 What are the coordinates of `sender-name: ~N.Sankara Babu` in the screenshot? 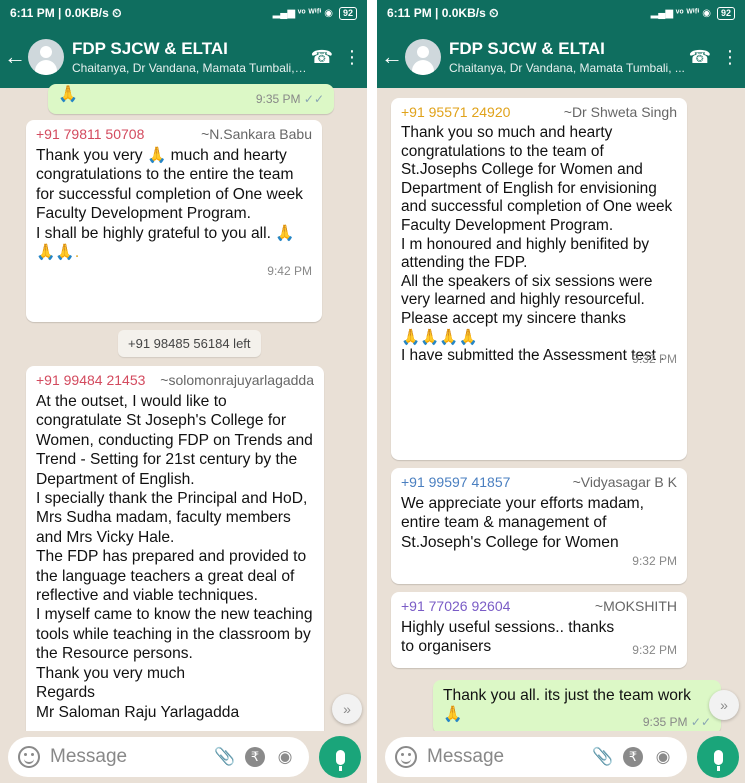 It's located at (256, 134).